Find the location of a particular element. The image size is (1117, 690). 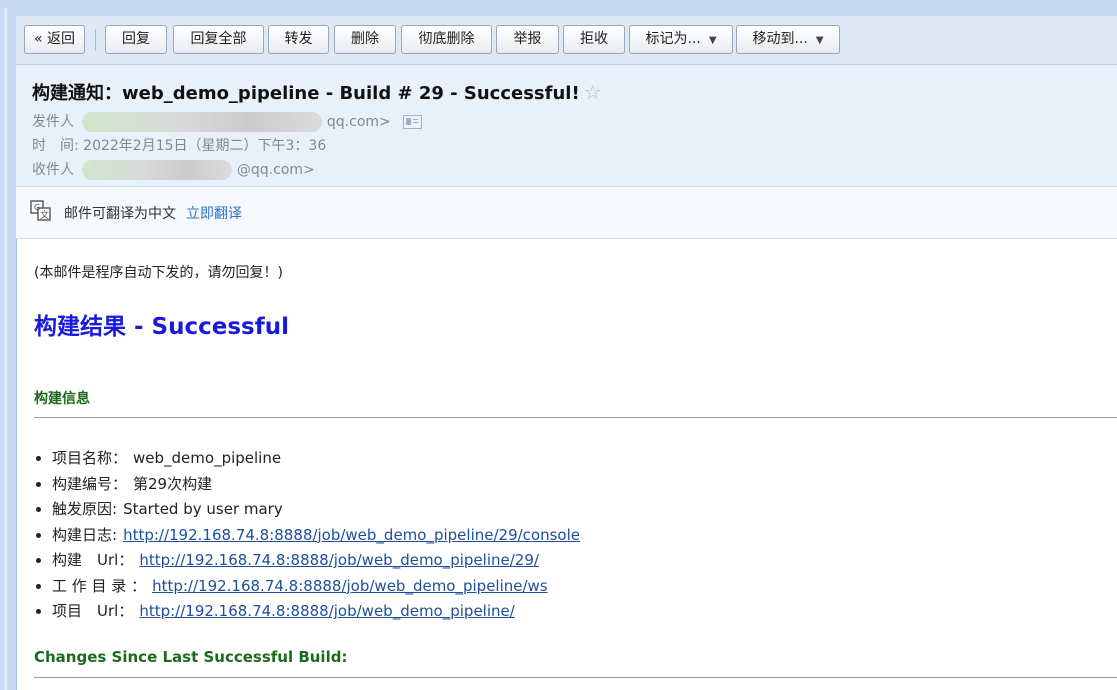

item-label: 项目 Url： is located at coordinates (93, 611).